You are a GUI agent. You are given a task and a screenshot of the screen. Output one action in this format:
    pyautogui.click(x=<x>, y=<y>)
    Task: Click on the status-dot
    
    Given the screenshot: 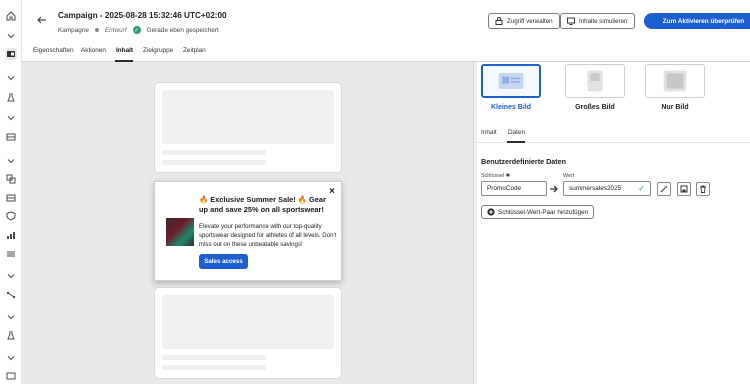 What is the action you would take?
    pyautogui.click(x=96, y=30)
    